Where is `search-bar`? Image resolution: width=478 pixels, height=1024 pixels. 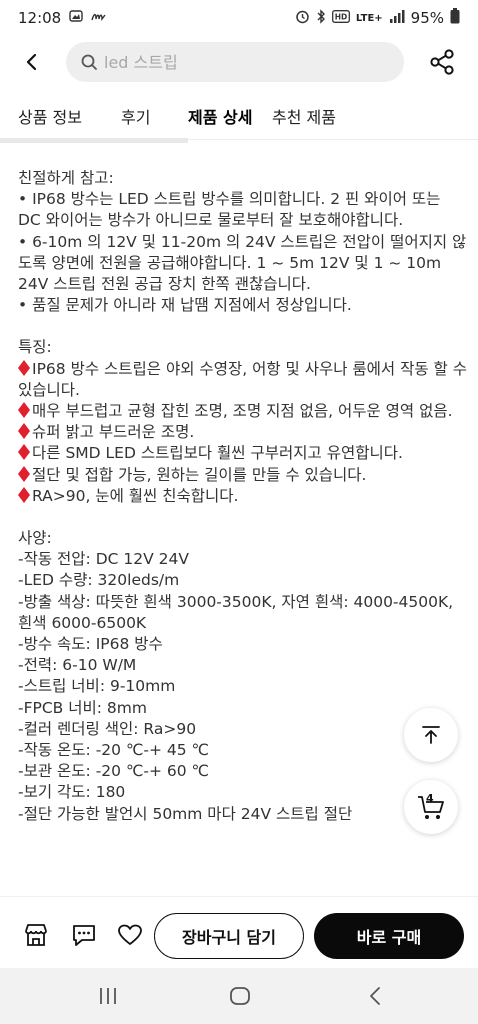 search-bar is located at coordinates (235, 62).